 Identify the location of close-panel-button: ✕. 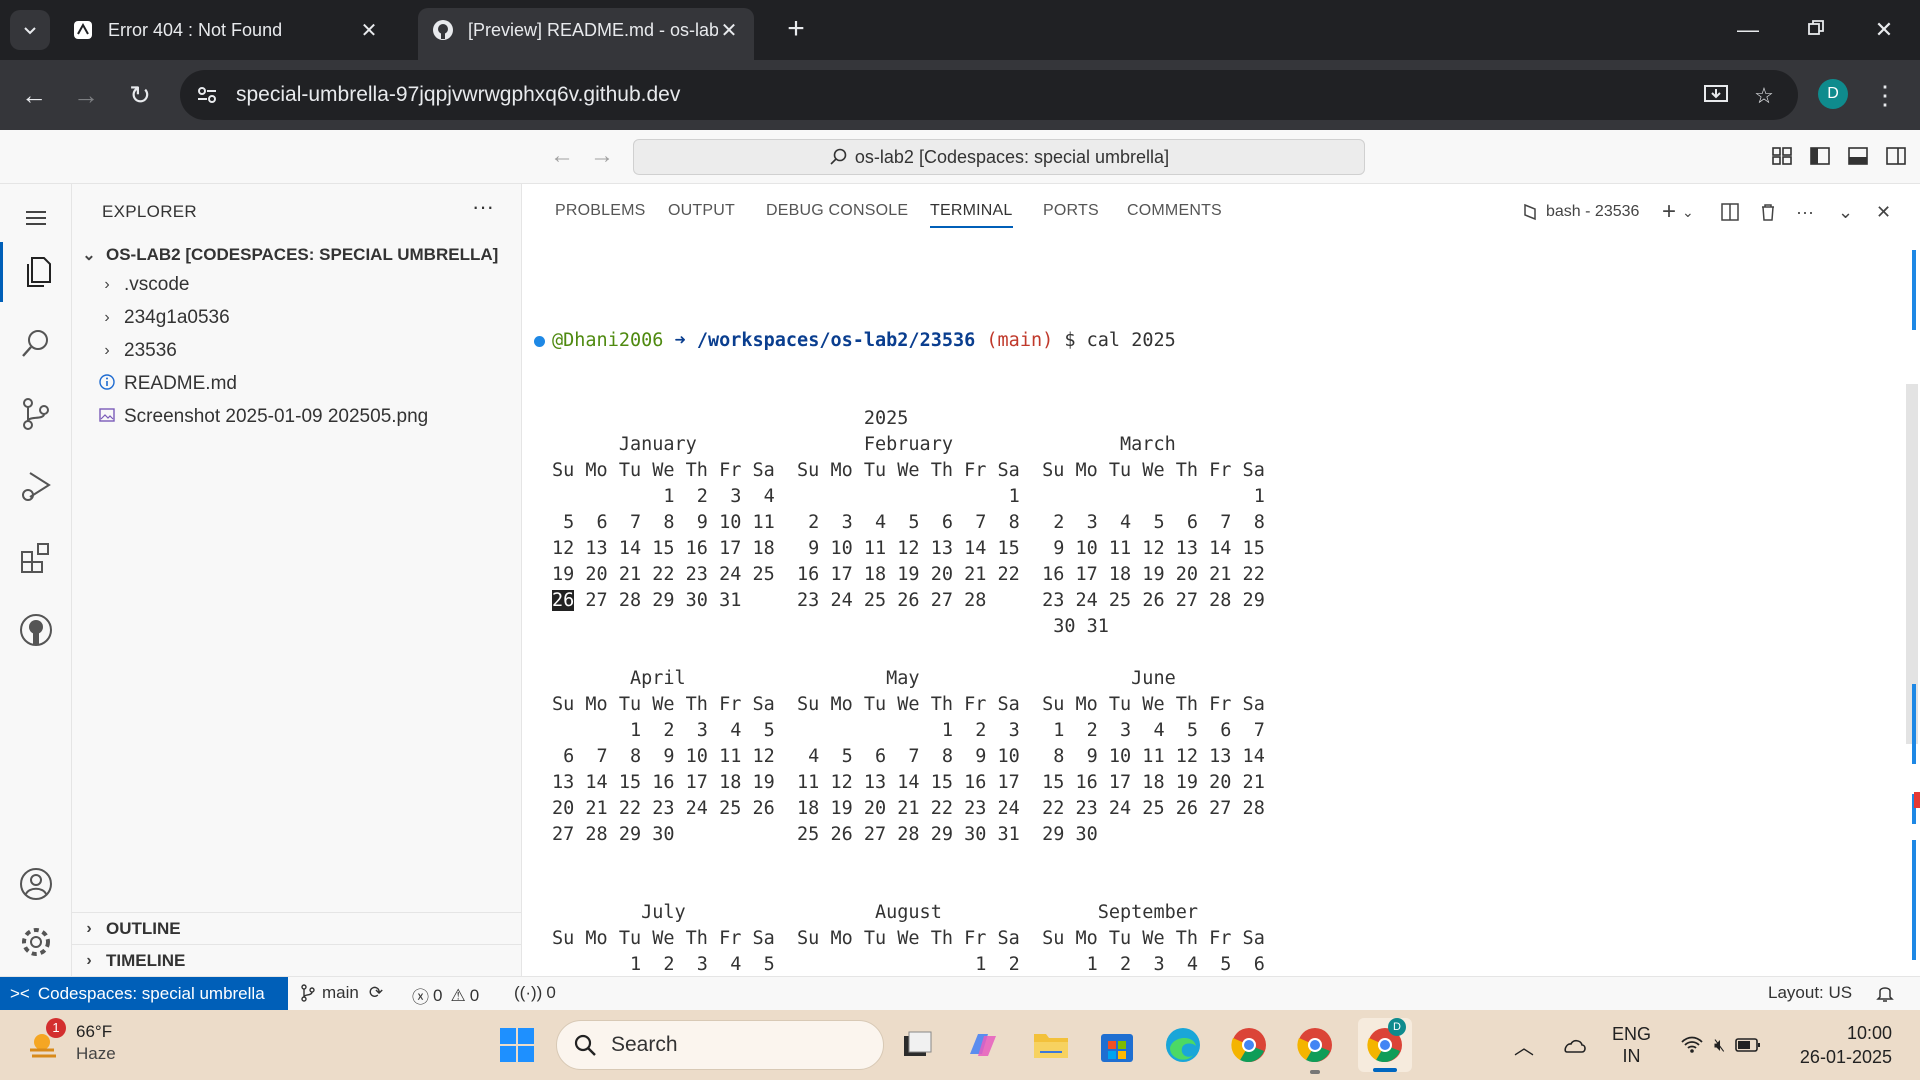
(1883, 212).